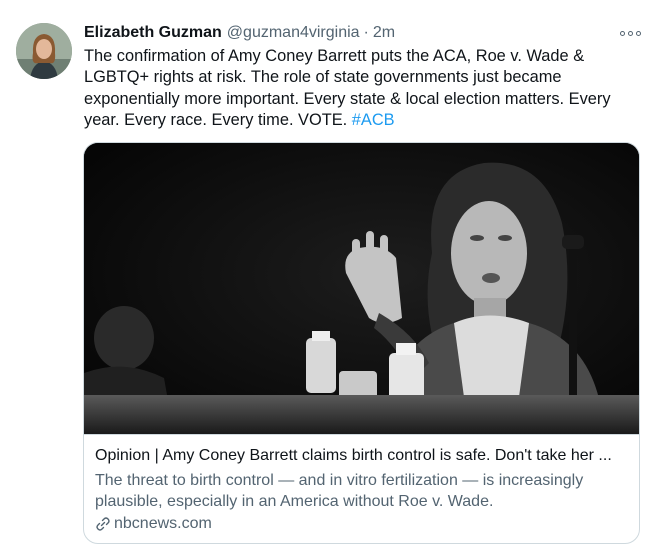  What do you see at coordinates (293, 33) in the screenshot?
I see `author-handle: @guzman4virginia` at bounding box center [293, 33].